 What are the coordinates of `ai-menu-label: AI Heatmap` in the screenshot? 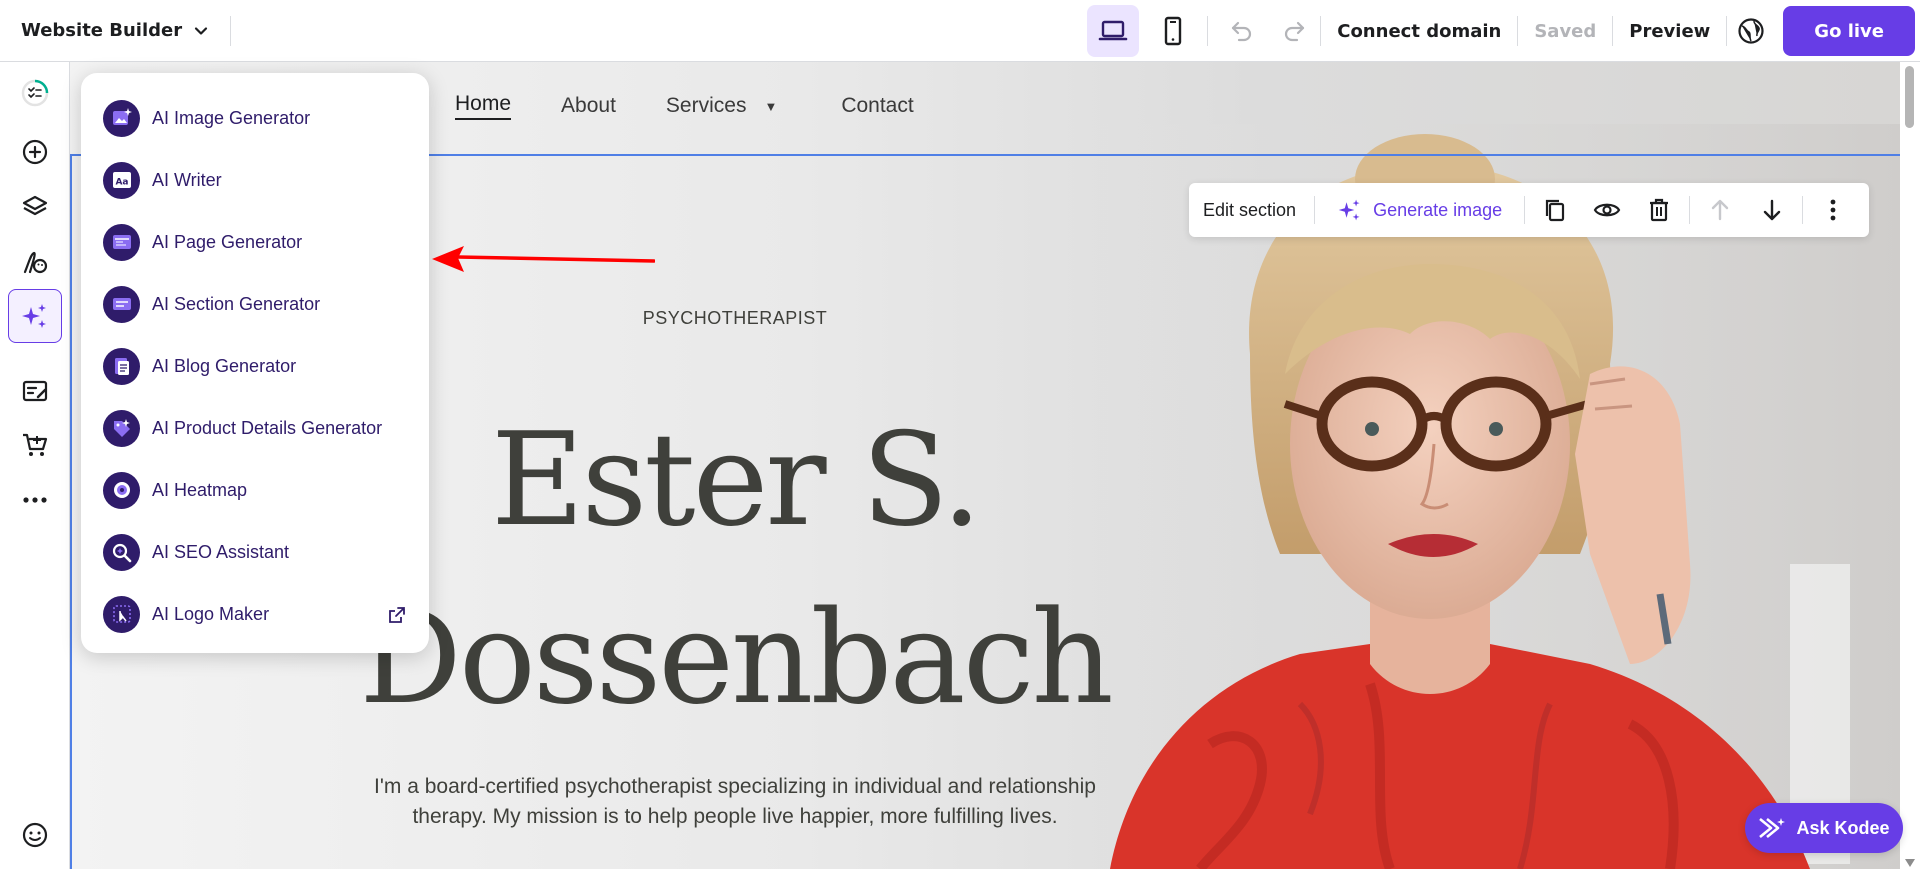 It's located at (200, 489).